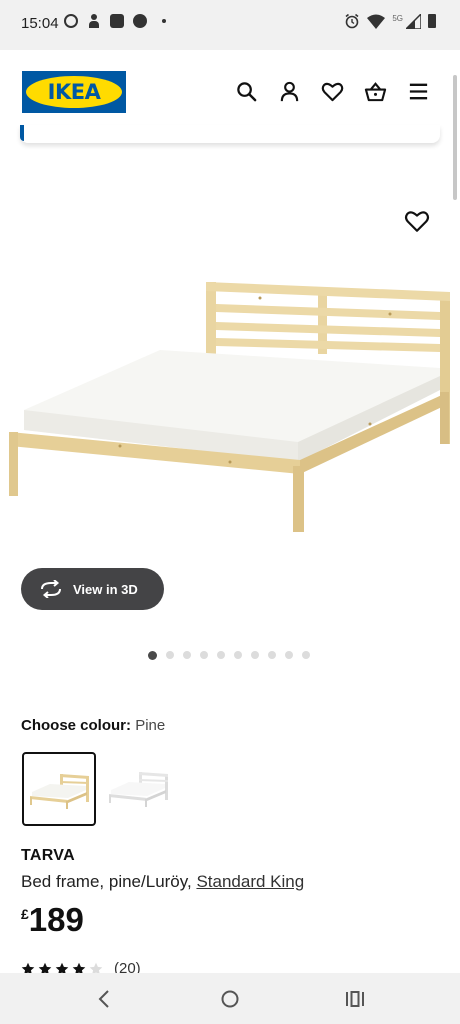 This screenshot has height=1024, width=460. I want to click on alarm-icon, so click(352, 21).